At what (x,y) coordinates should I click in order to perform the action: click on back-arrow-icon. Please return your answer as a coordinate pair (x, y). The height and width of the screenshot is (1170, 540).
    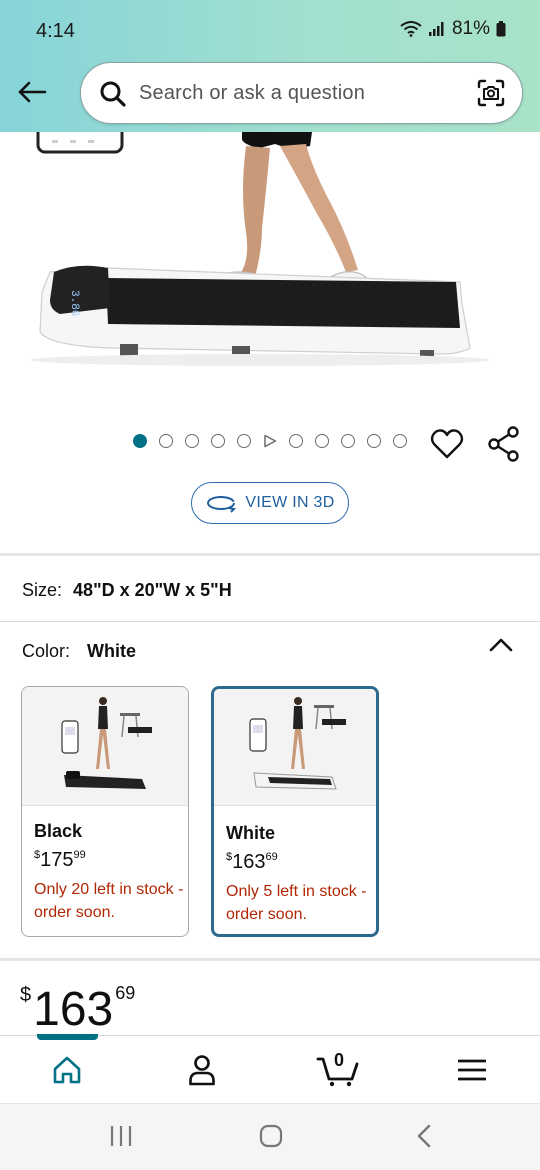
    Looking at the image, I should click on (32, 92).